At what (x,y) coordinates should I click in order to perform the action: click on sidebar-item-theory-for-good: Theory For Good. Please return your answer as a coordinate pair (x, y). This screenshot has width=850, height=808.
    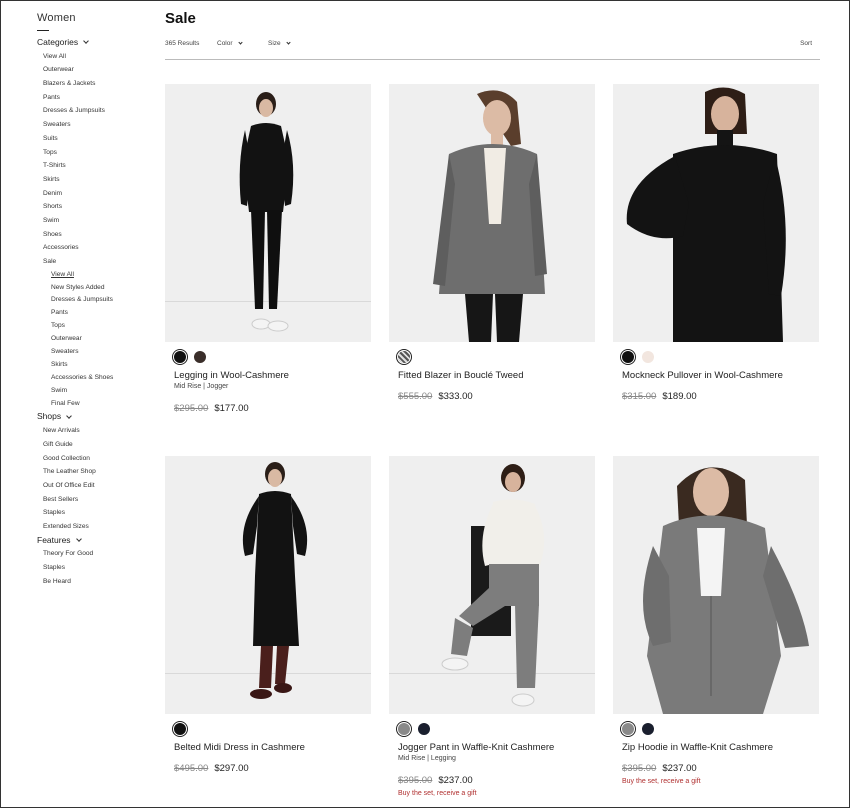
    Looking at the image, I should click on (97, 554).